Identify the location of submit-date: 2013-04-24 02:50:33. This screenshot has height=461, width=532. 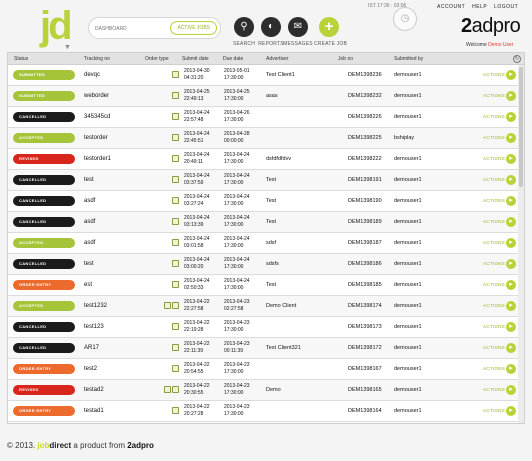
(197, 285).